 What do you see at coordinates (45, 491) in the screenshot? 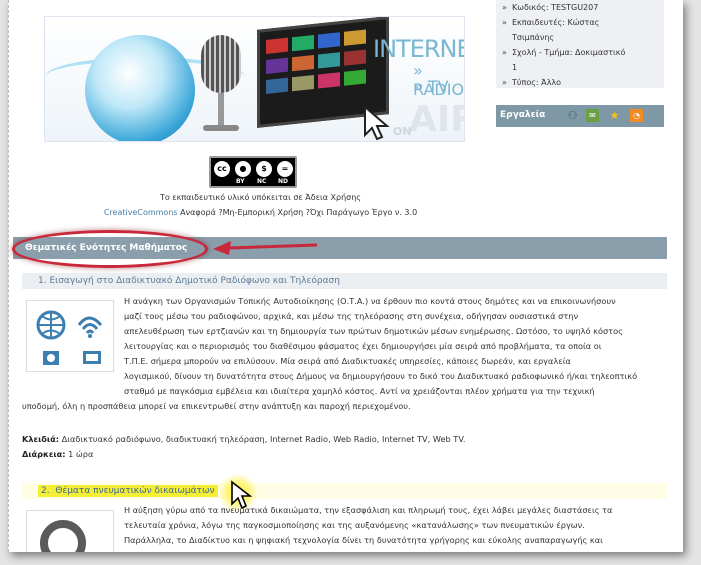
I see `topic-2-number: 2.` at bounding box center [45, 491].